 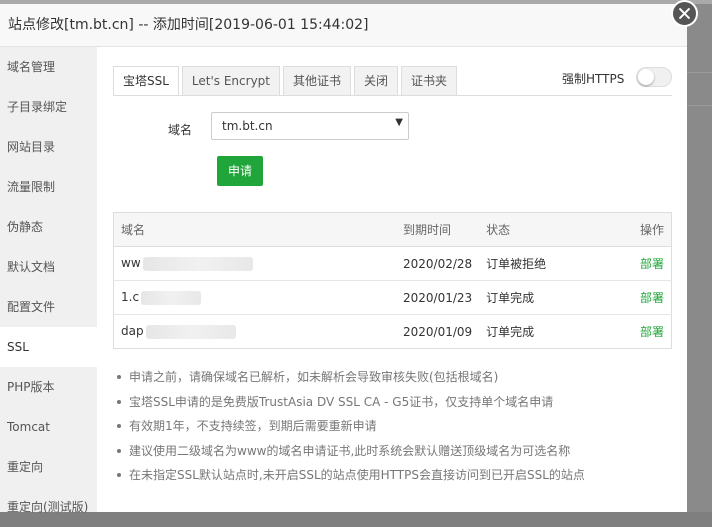 I want to click on row-expire: 2020/02/28, so click(x=438, y=263).